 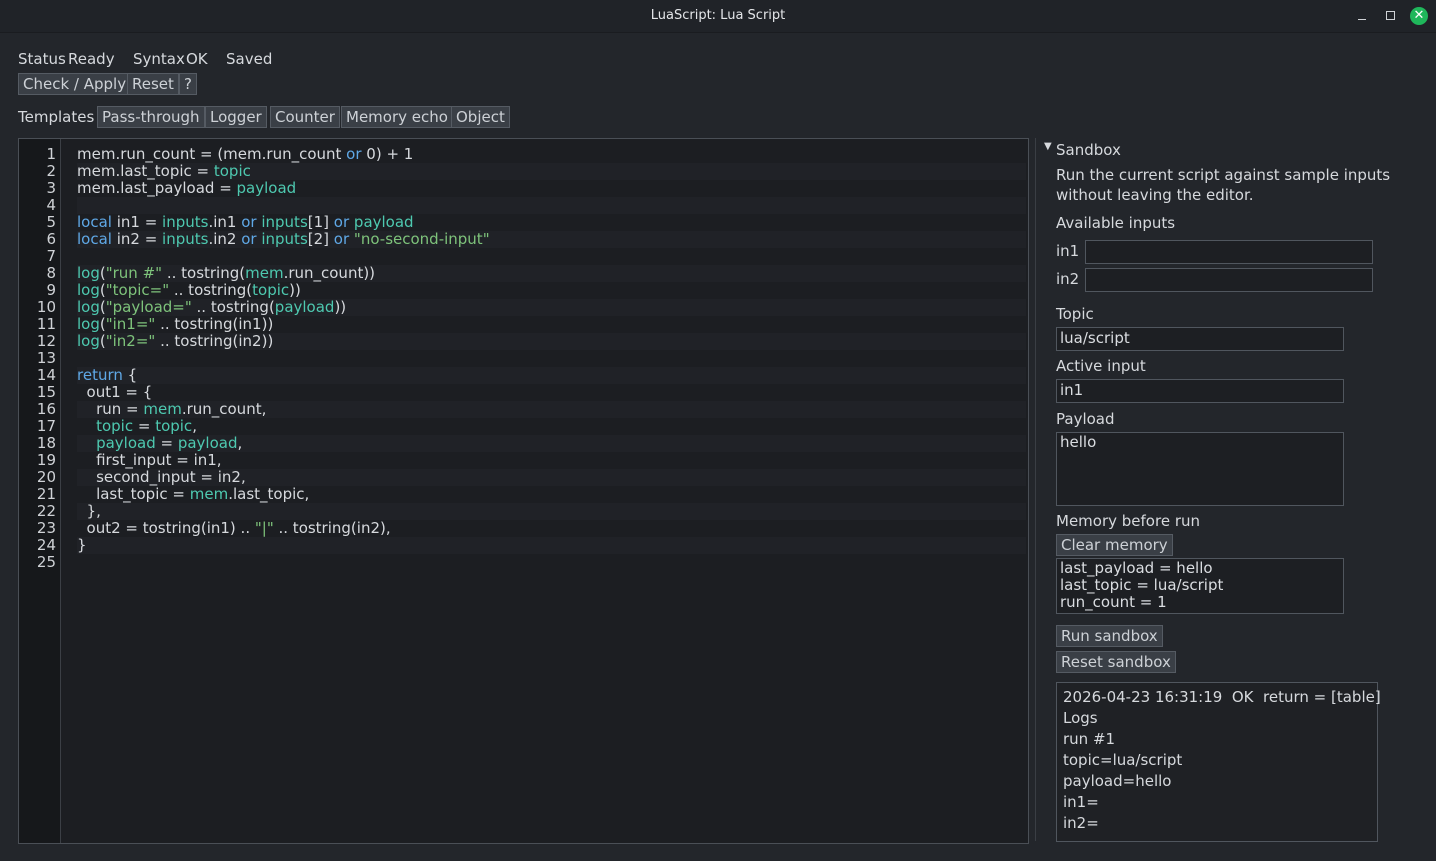 What do you see at coordinates (1035, 489) in the screenshot?
I see `panel-divider` at bounding box center [1035, 489].